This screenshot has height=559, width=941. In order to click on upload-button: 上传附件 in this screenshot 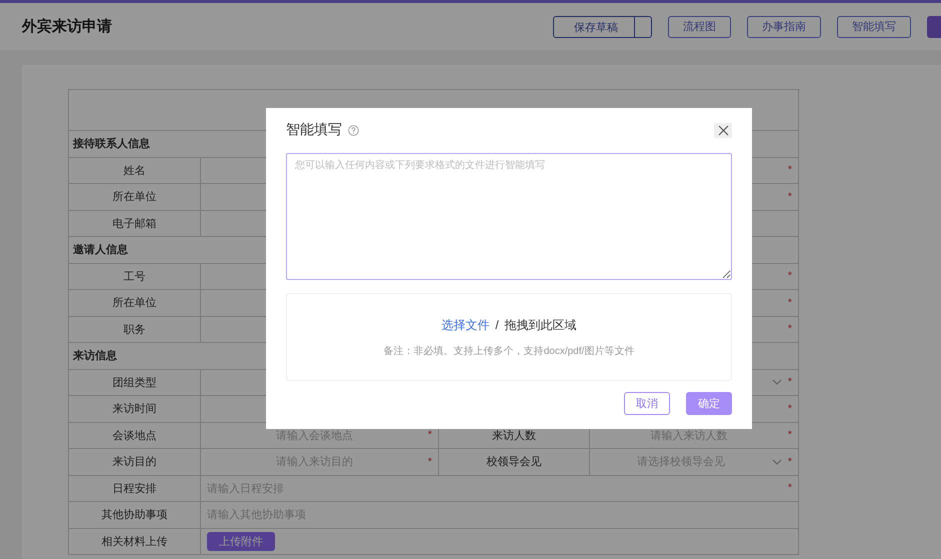, I will do `click(241, 541)`.